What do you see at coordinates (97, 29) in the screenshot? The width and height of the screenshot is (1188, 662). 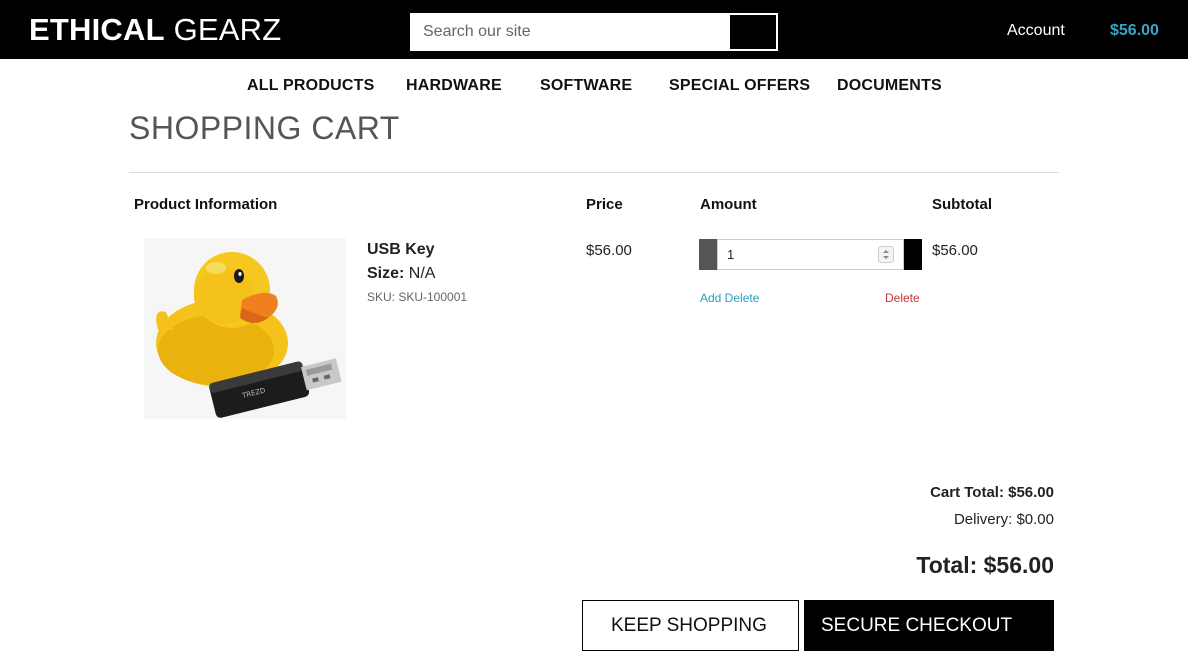 I see `logo-bold-text: ETHICAL` at bounding box center [97, 29].